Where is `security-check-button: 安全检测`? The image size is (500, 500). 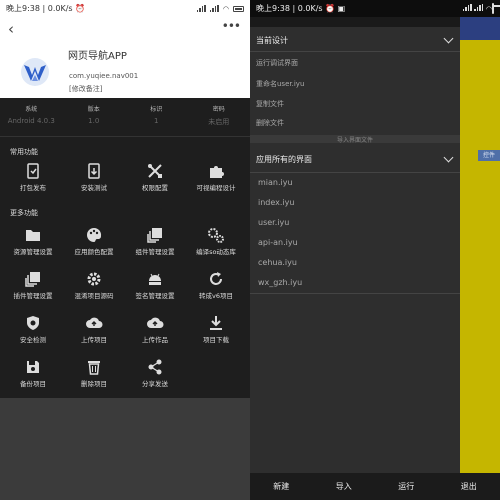
security-check-button: 安全检测 is located at coordinates (33, 329).